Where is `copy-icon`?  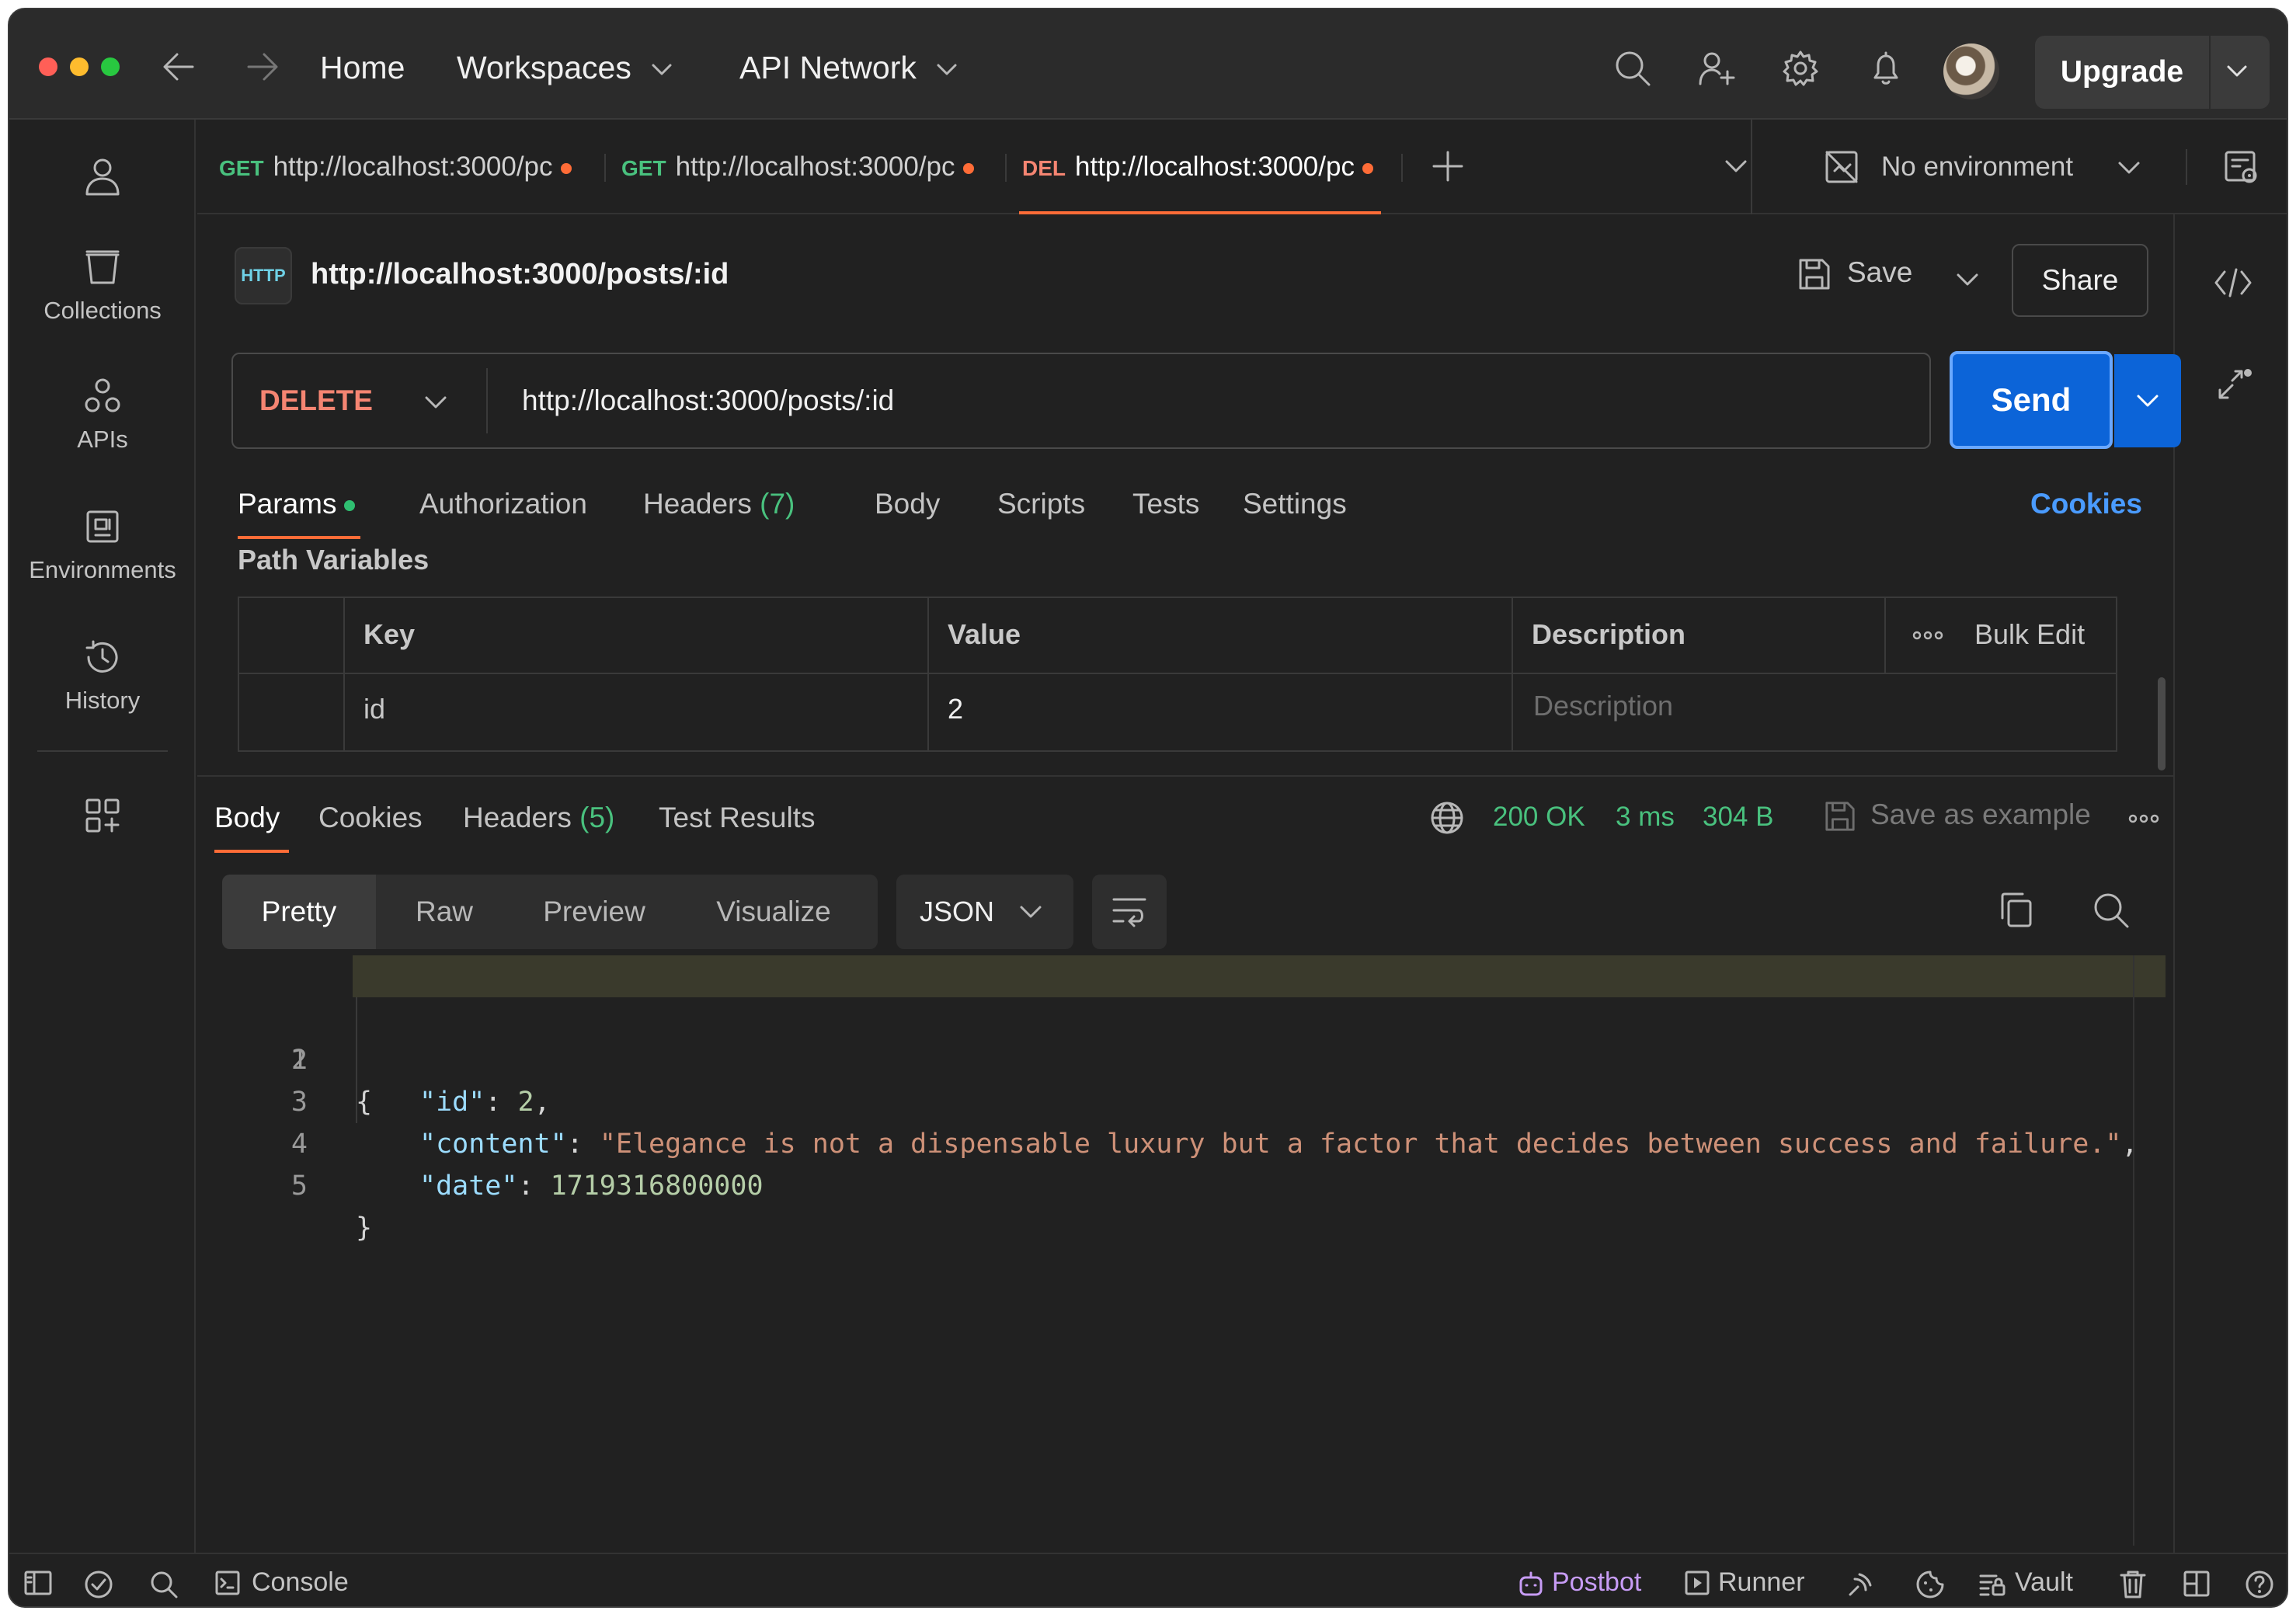
copy-icon is located at coordinates (2016, 910).